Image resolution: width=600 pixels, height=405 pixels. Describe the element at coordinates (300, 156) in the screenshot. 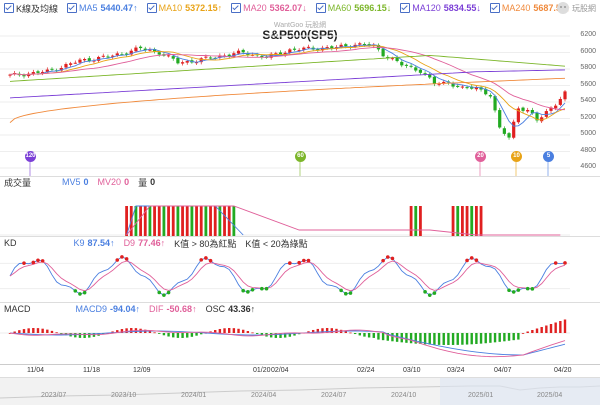

I see `period-badge-60: 60` at that location.